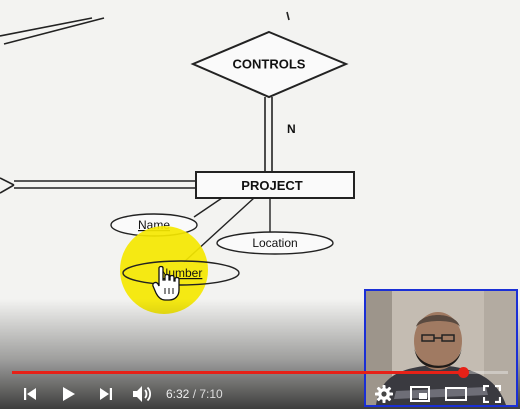  I want to click on volume-icon, so click(142, 394).